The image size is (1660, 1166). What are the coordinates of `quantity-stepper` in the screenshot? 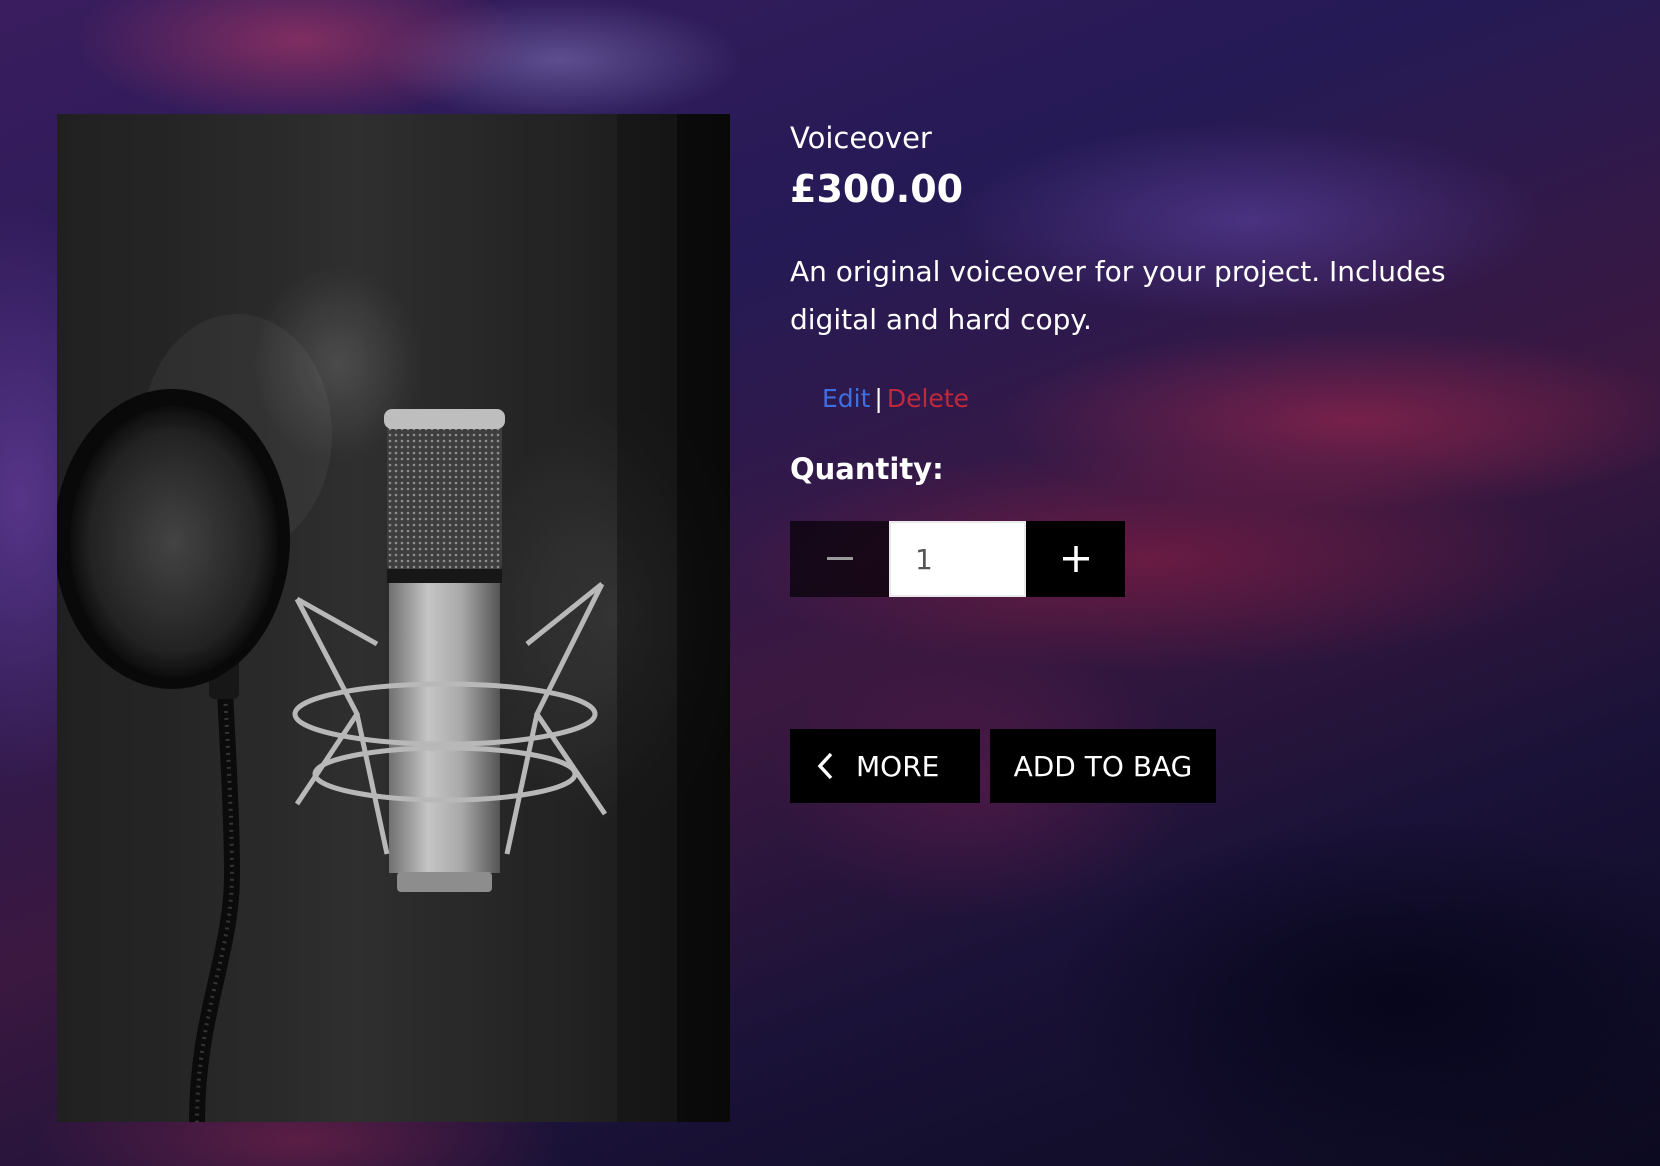 It's located at (1150, 559).